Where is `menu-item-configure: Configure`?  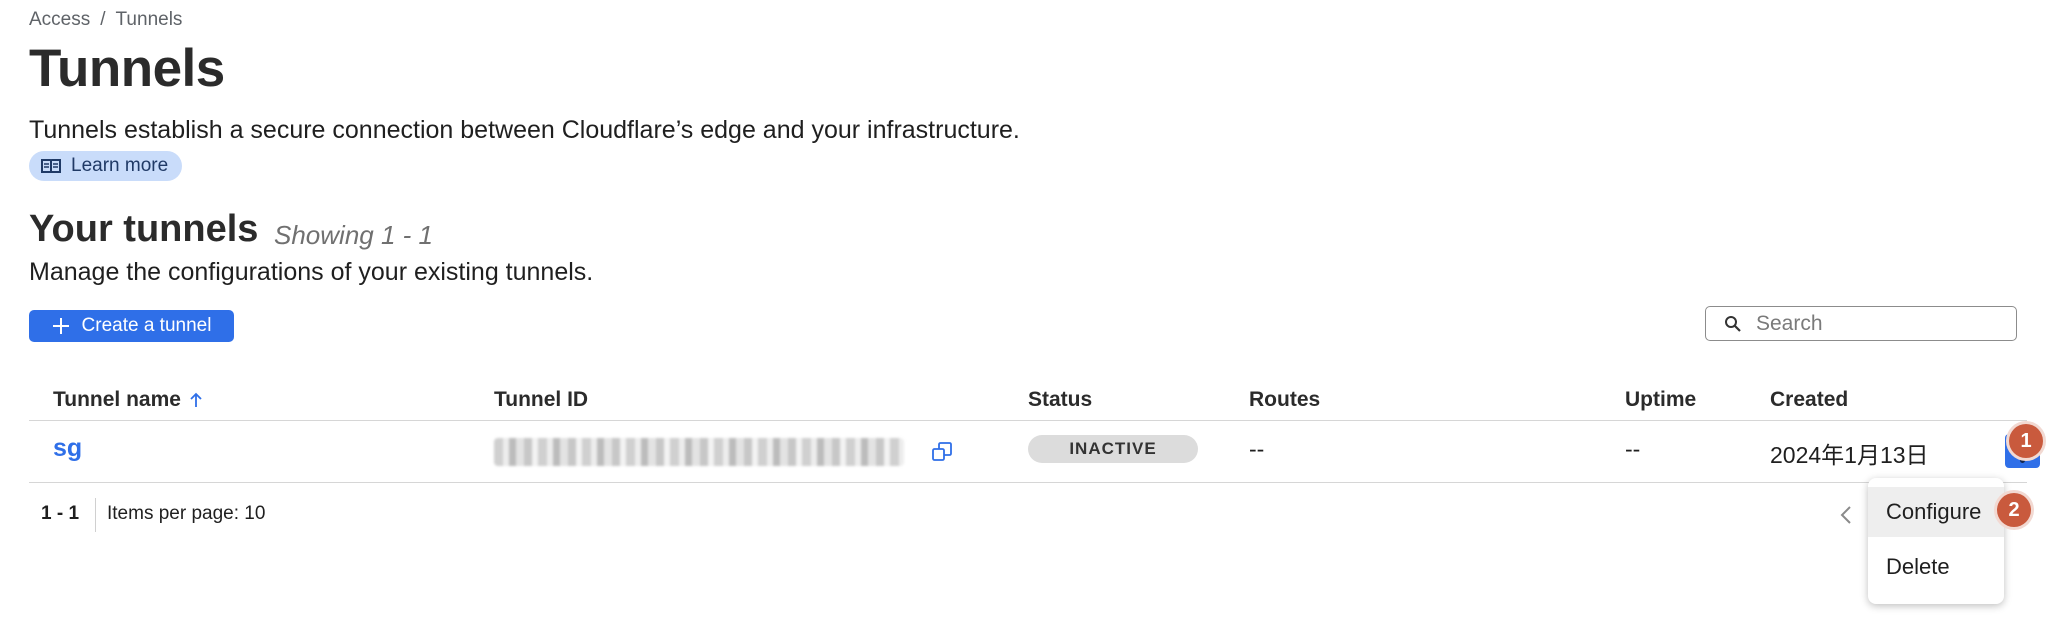 menu-item-configure: Configure is located at coordinates (1936, 512).